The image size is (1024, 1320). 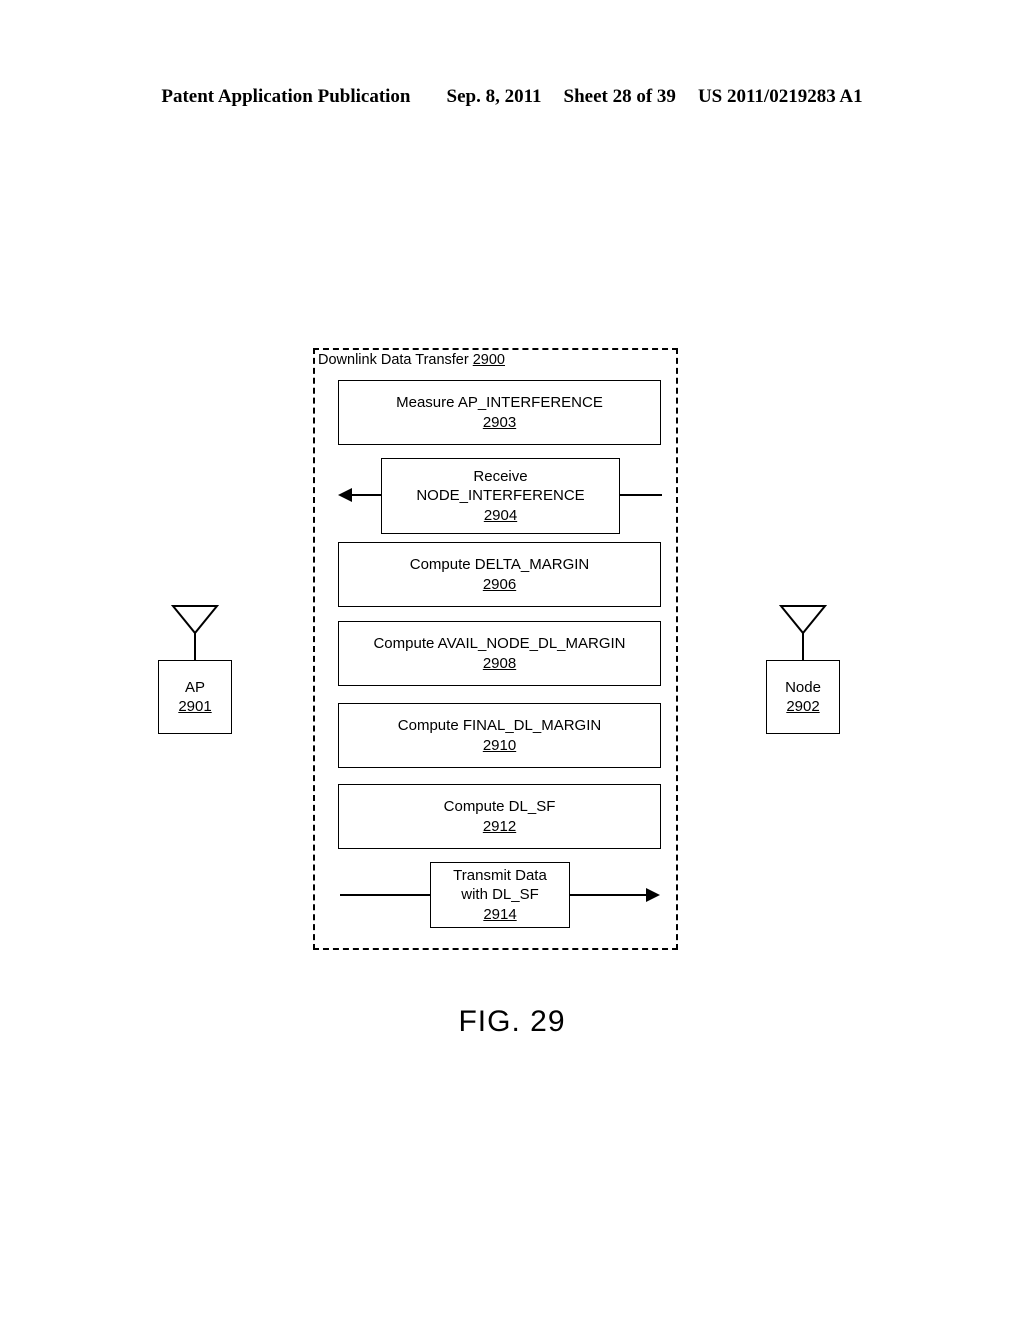 What do you see at coordinates (803, 706) in the screenshot?
I see `terminal-ref-number: 2902` at bounding box center [803, 706].